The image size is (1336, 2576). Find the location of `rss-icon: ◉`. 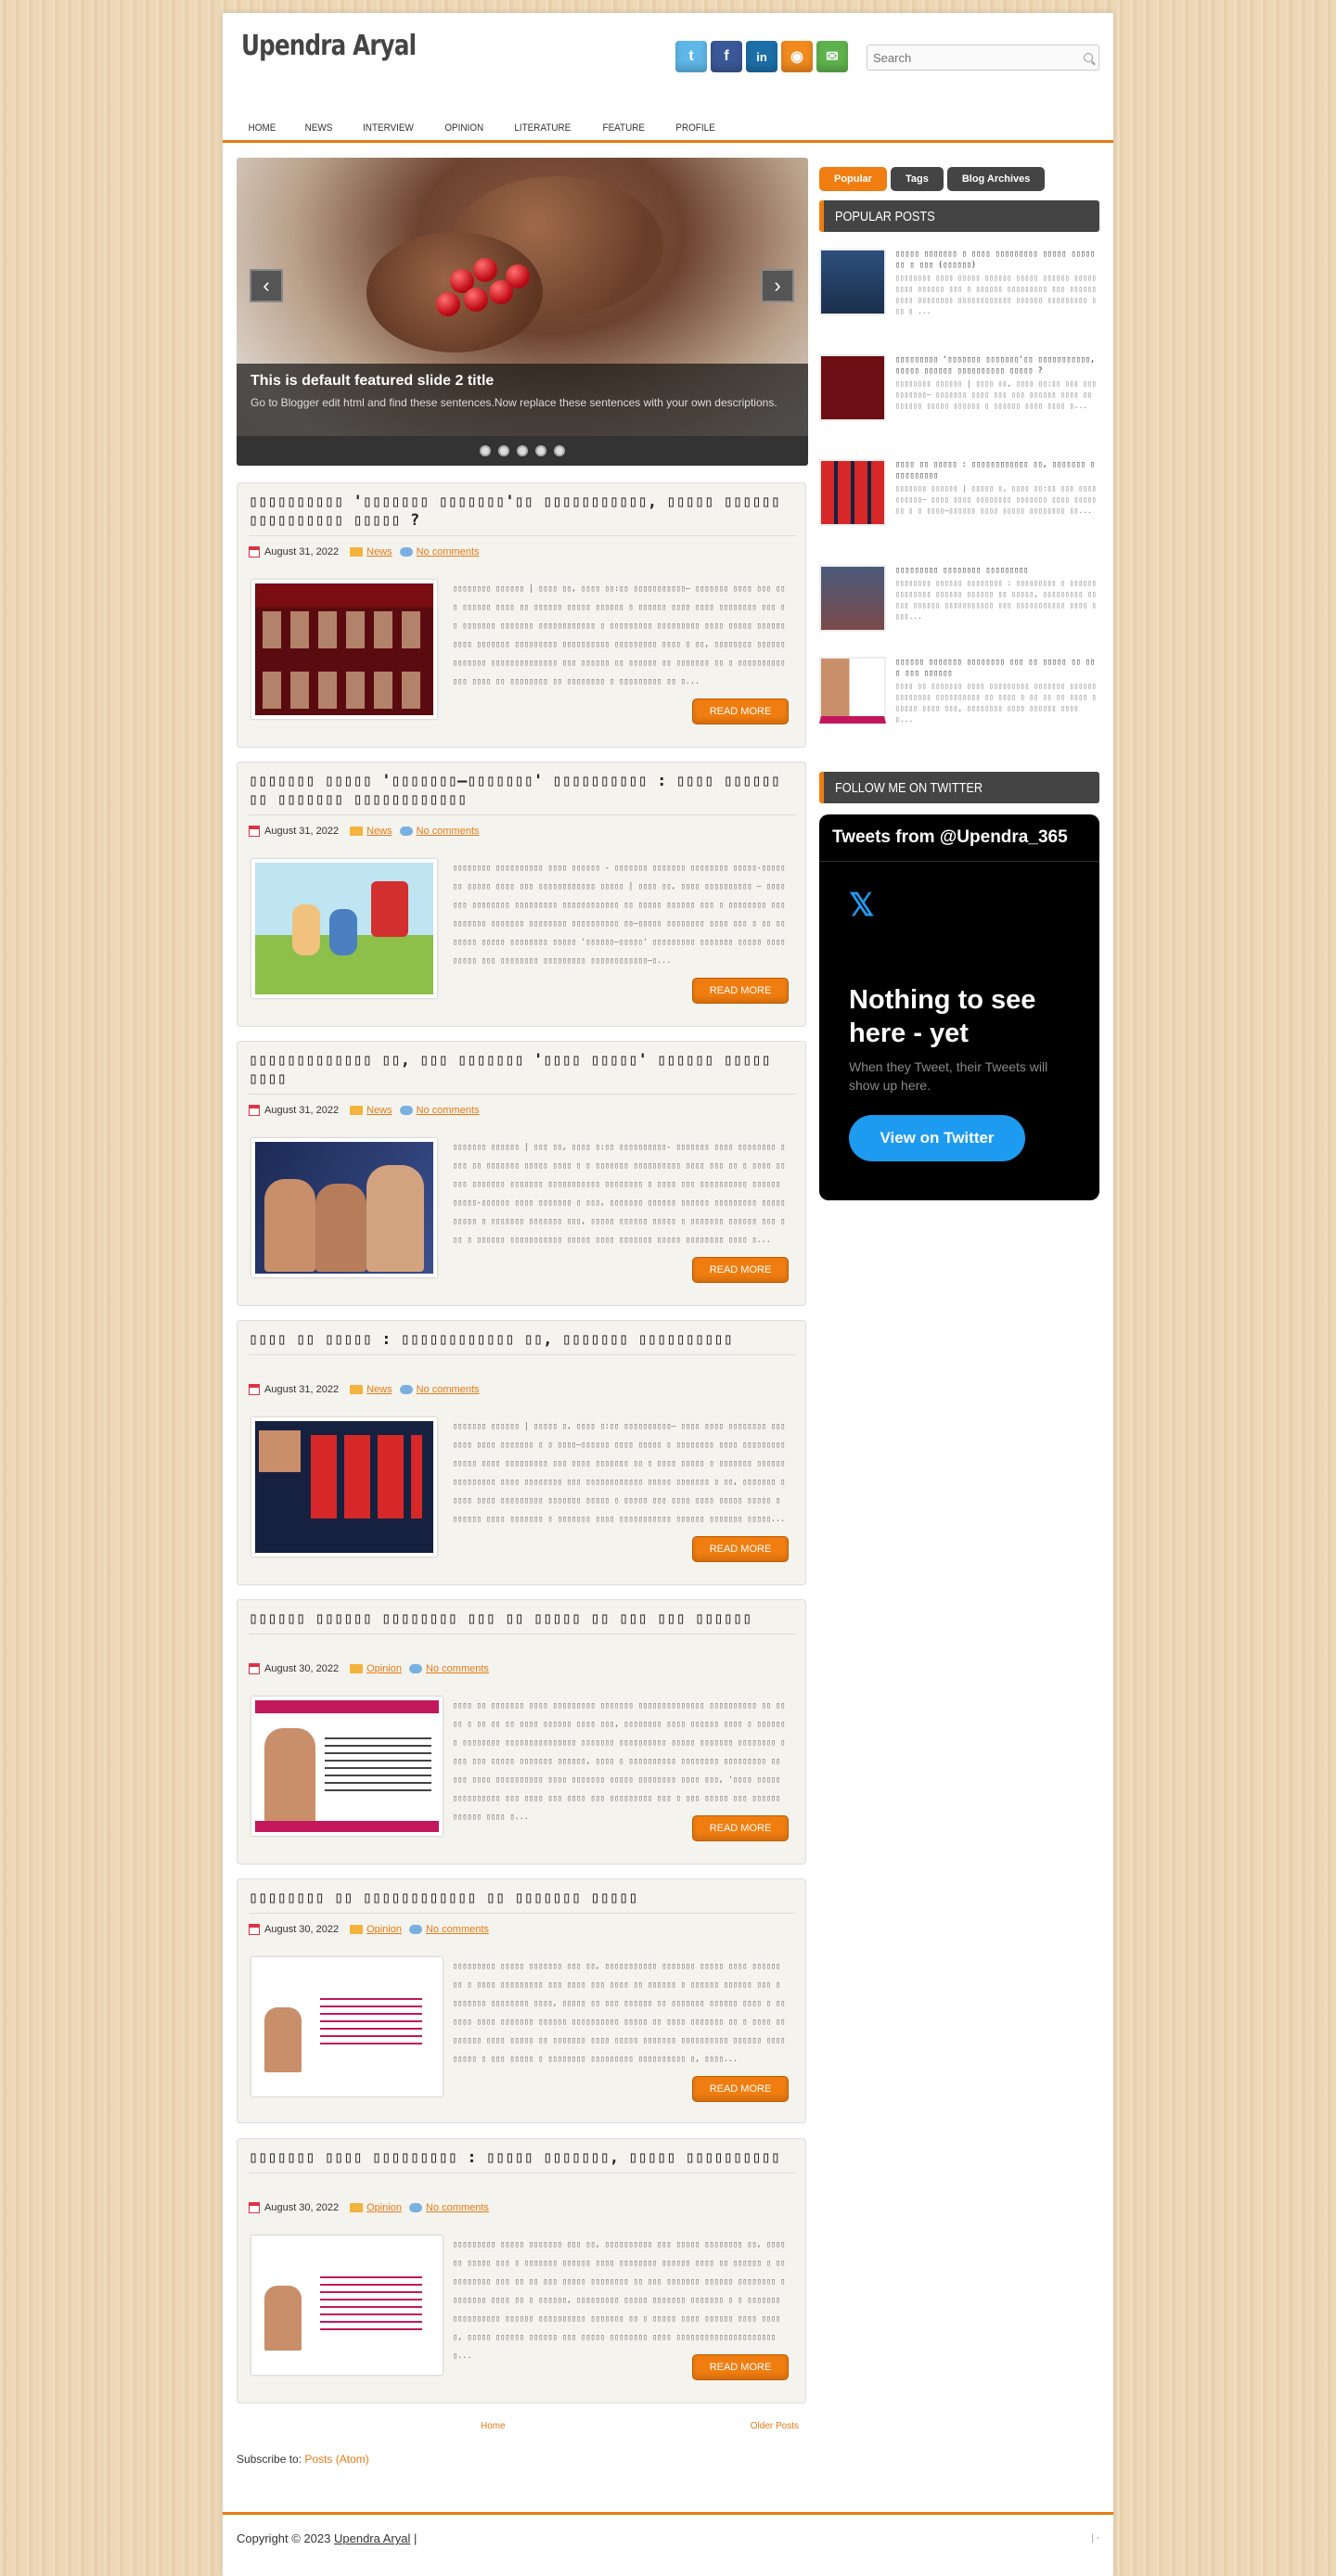

rss-icon: ◉ is located at coordinates (797, 56).